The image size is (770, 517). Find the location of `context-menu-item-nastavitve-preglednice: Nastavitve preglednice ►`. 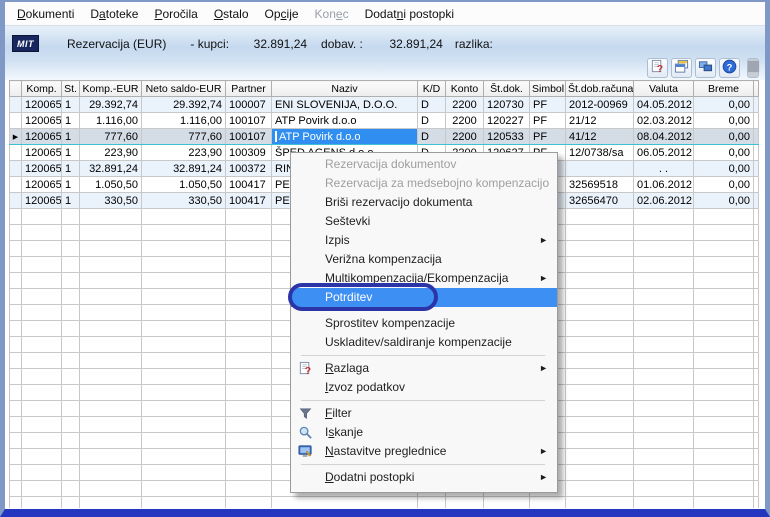

context-menu-item-nastavitve-preglednice: Nastavitve preglednice ► is located at coordinates (424, 451).